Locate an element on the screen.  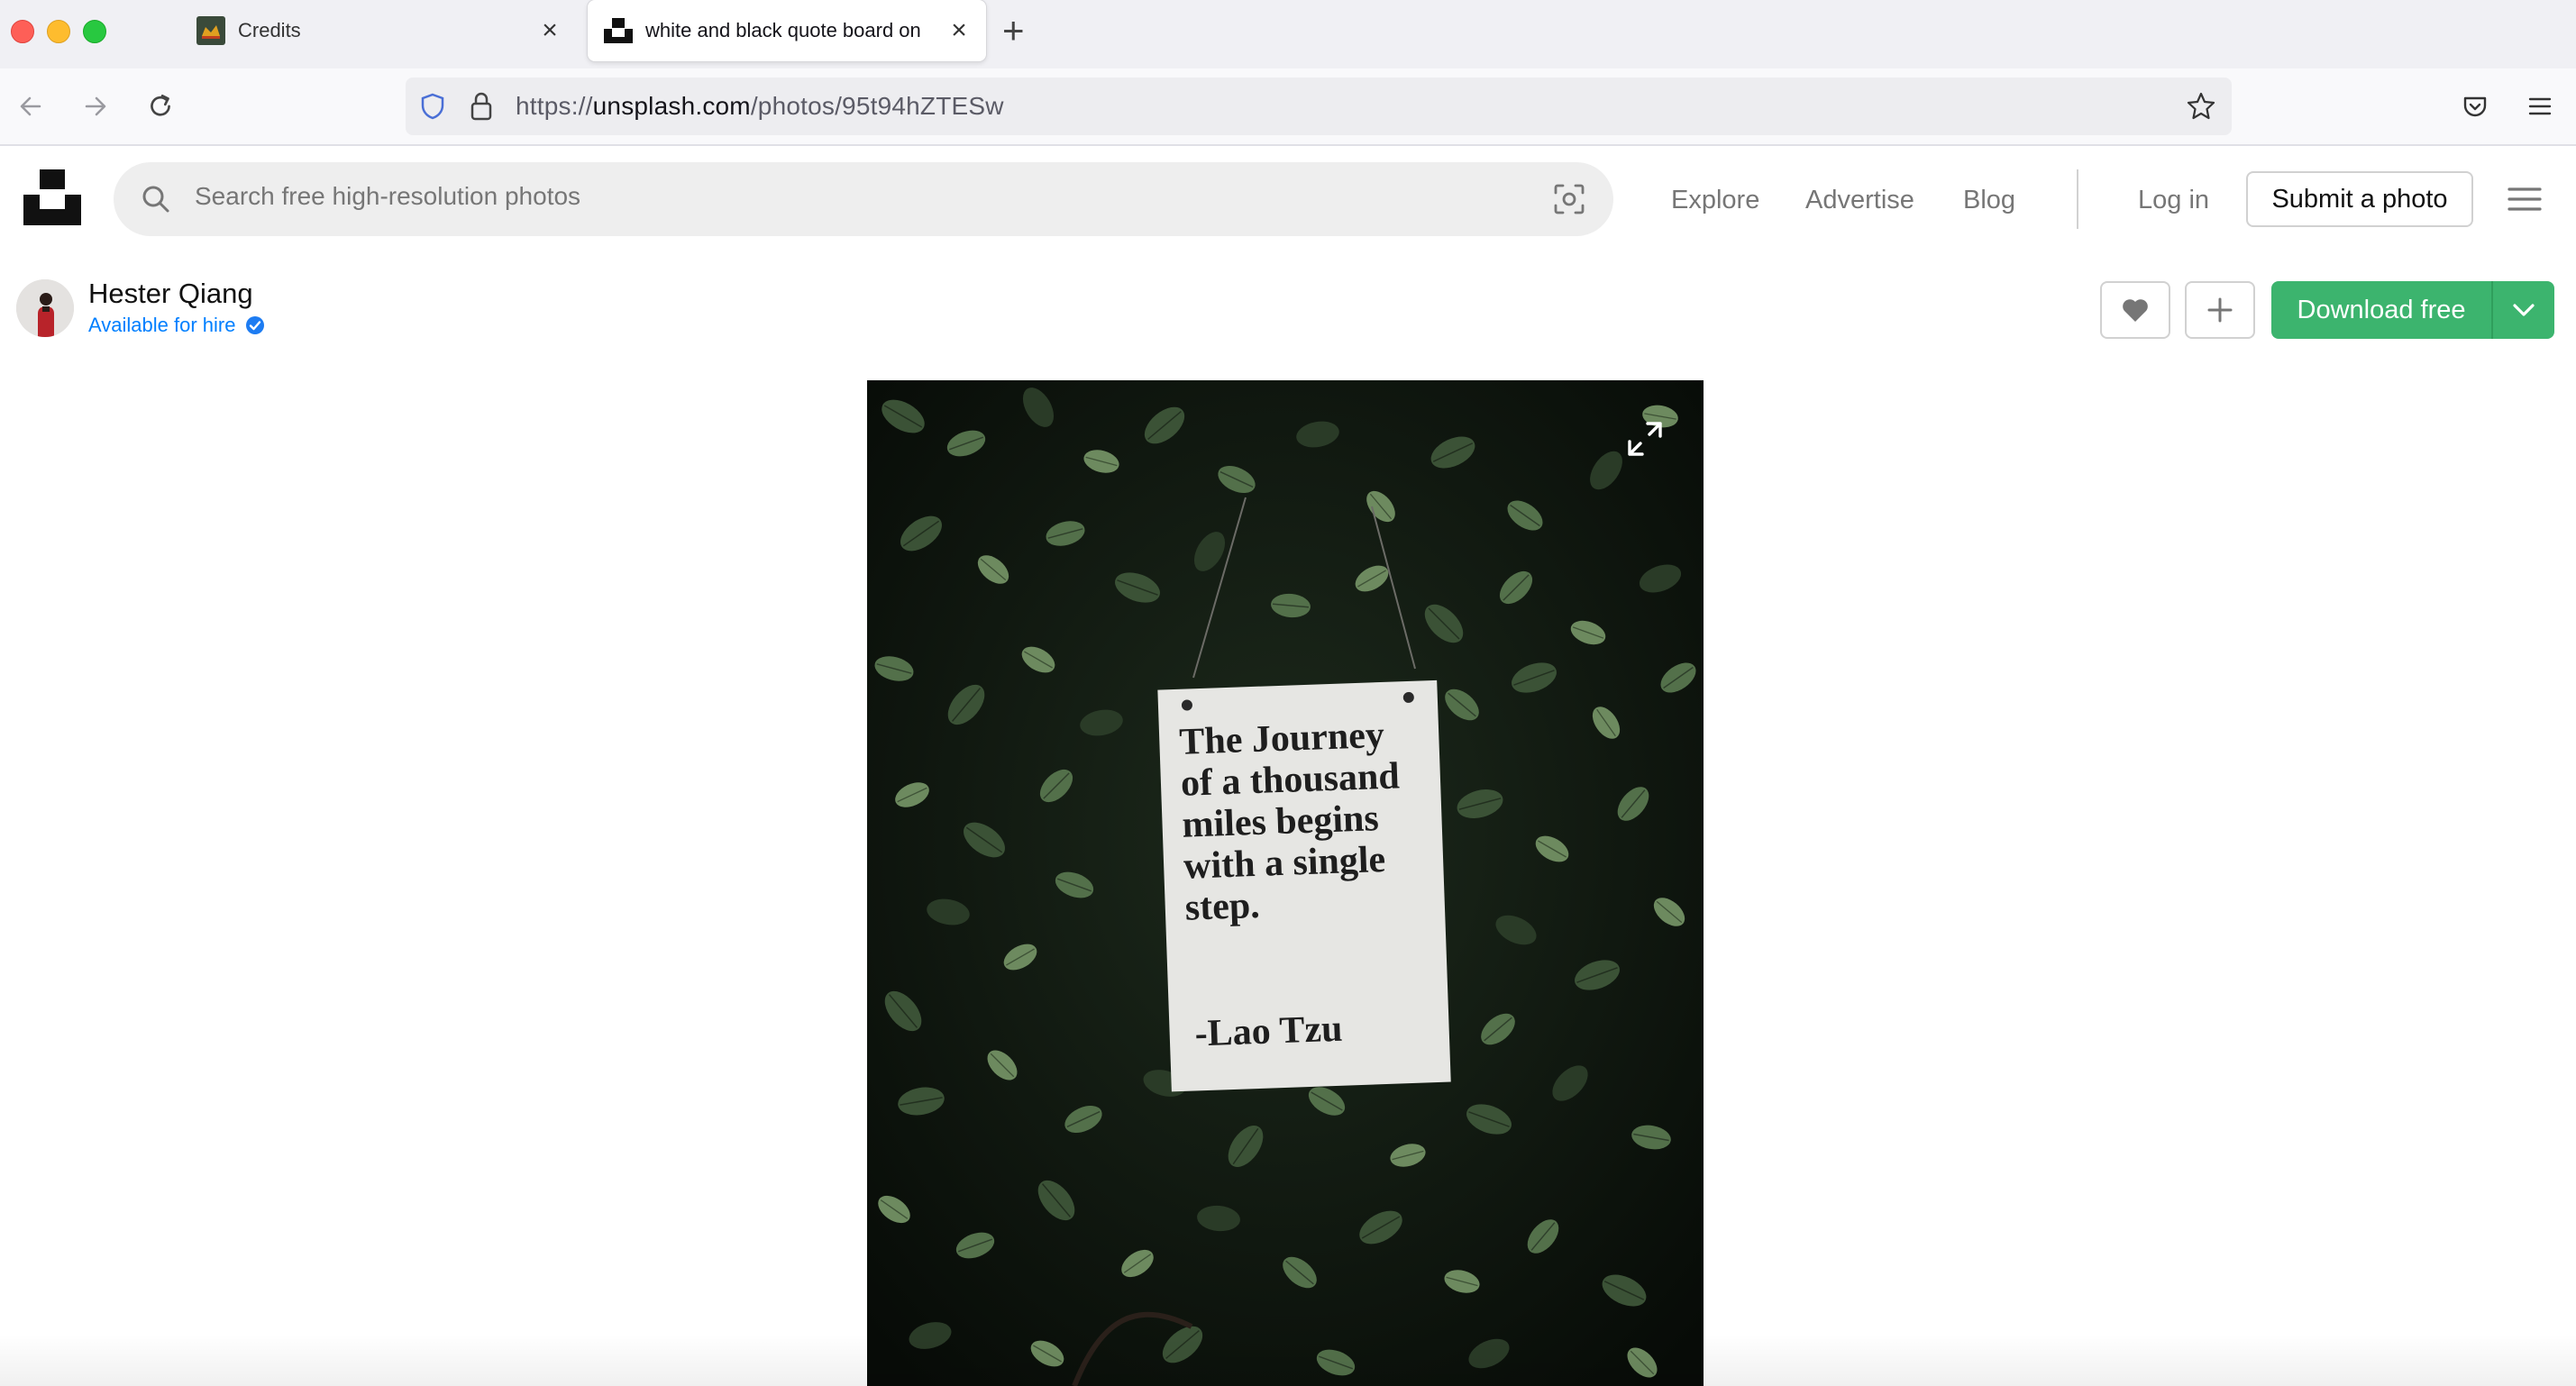
nav-advertise: Advertise is located at coordinates (1859, 200).